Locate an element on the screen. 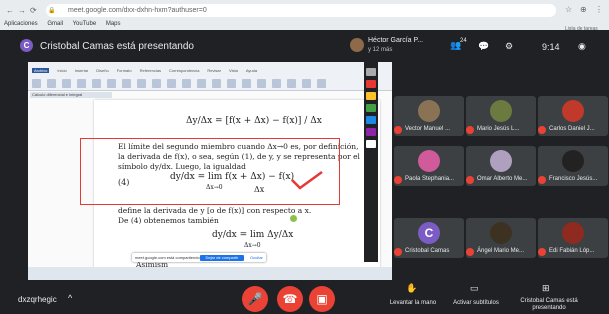 The width and height of the screenshot is (609, 314). raise-hand-icon: ✋ is located at coordinates (411, 288).